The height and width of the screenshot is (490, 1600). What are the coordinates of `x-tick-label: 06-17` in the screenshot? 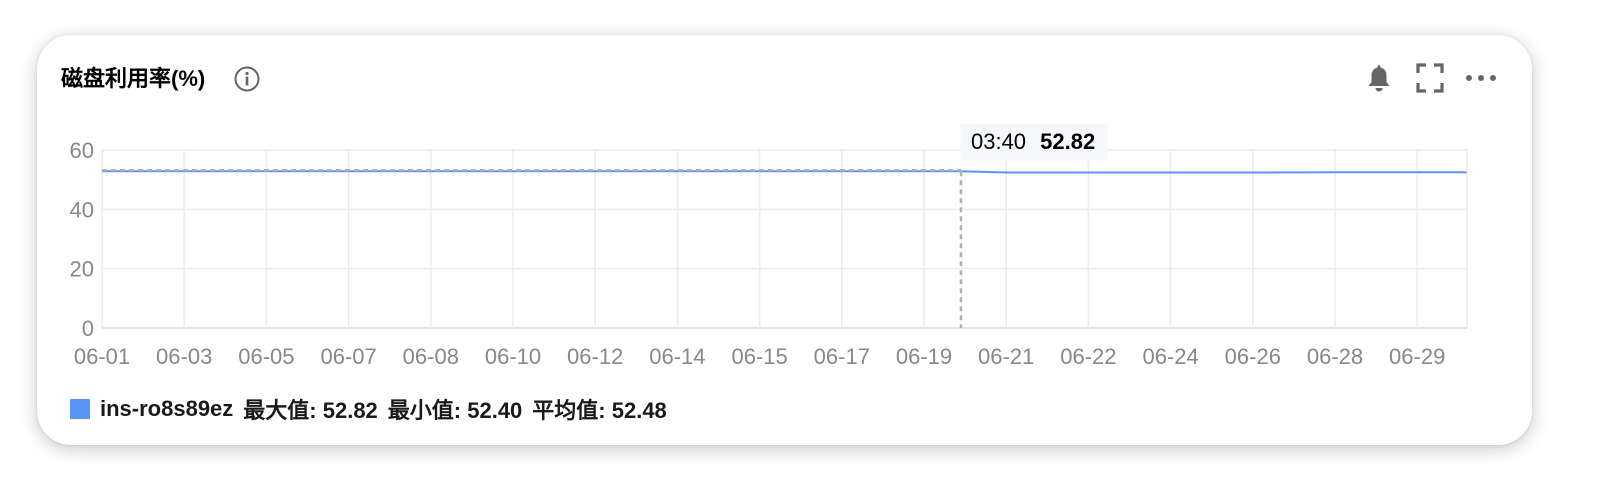 It's located at (842, 356).